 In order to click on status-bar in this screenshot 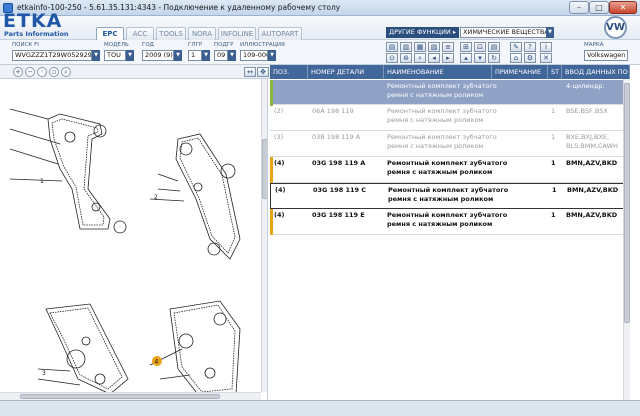, I will do `click(320, 408)`.